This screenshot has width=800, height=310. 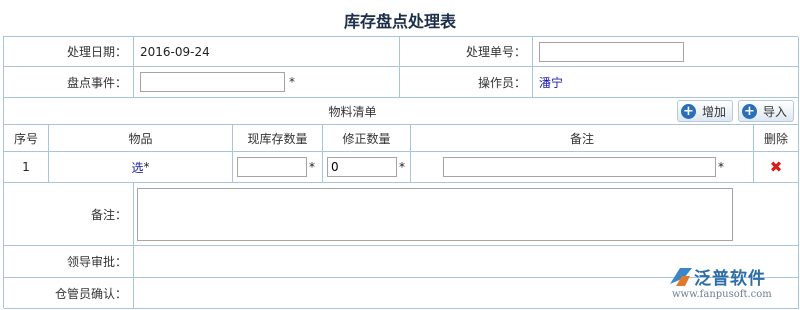 I want to click on row-item-cell: 选 *, so click(x=141, y=167).